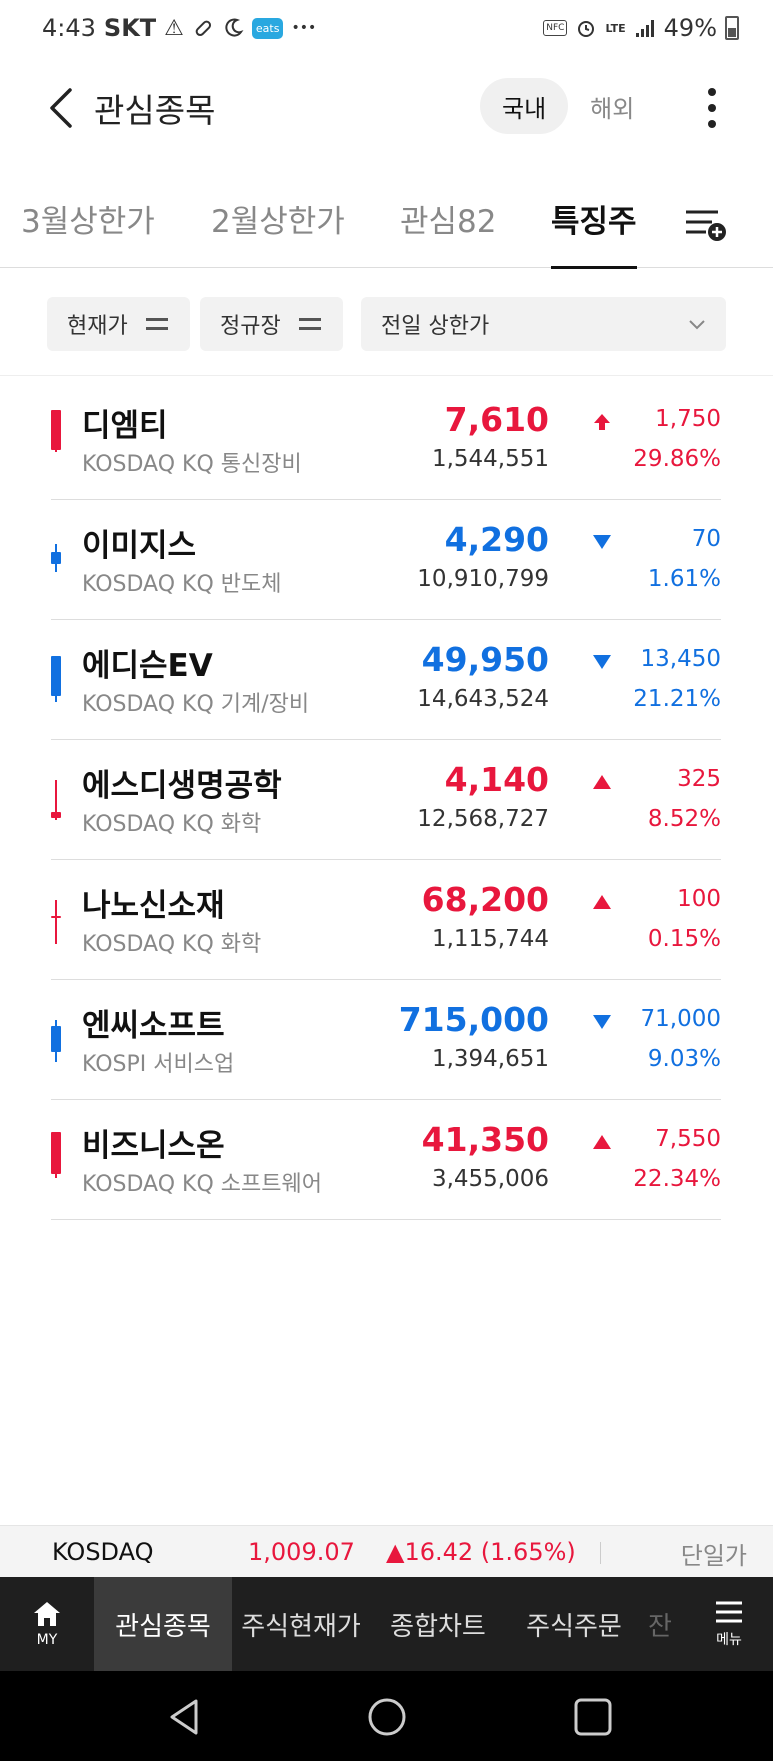  Describe the element at coordinates (448, 218) in the screenshot. I see `tab-interest-82: 관심82` at that location.